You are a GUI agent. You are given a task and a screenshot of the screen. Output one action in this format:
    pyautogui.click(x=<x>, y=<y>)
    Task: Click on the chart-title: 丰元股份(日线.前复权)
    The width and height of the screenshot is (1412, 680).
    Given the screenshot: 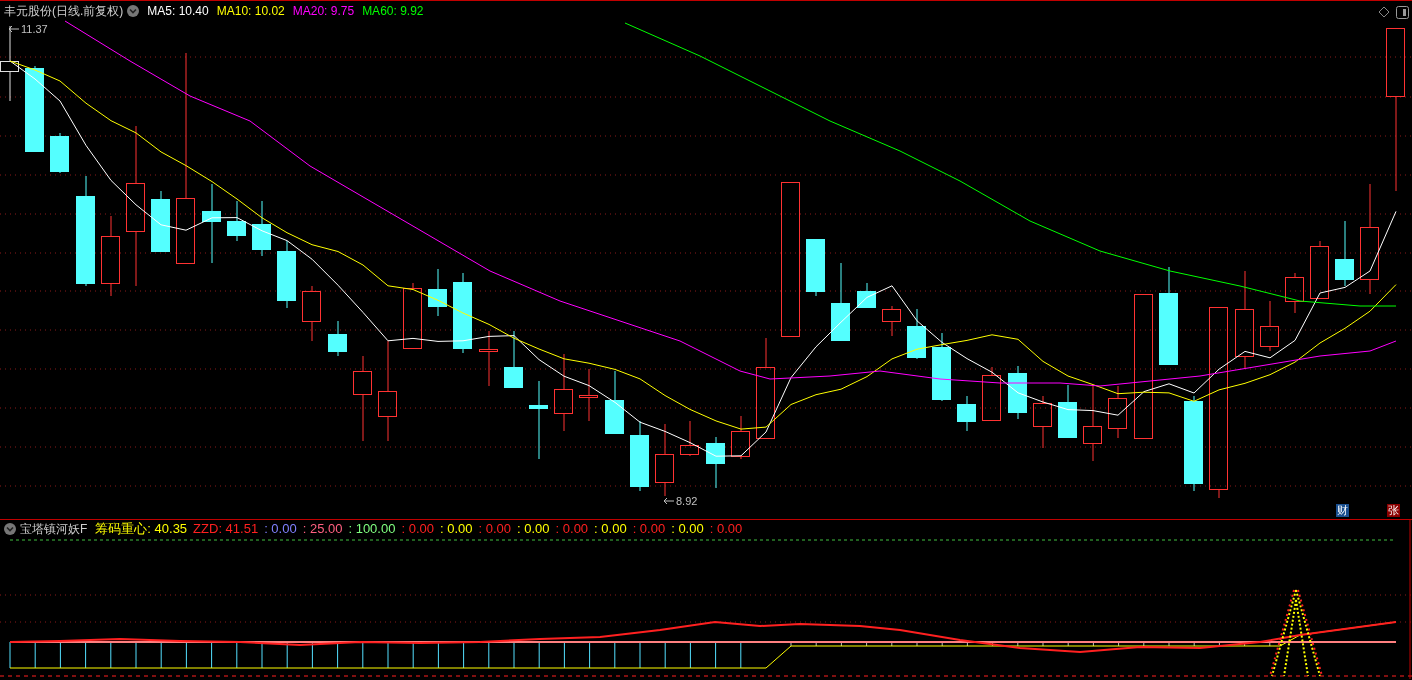 What is the action you would take?
    pyautogui.click(x=64, y=11)
    